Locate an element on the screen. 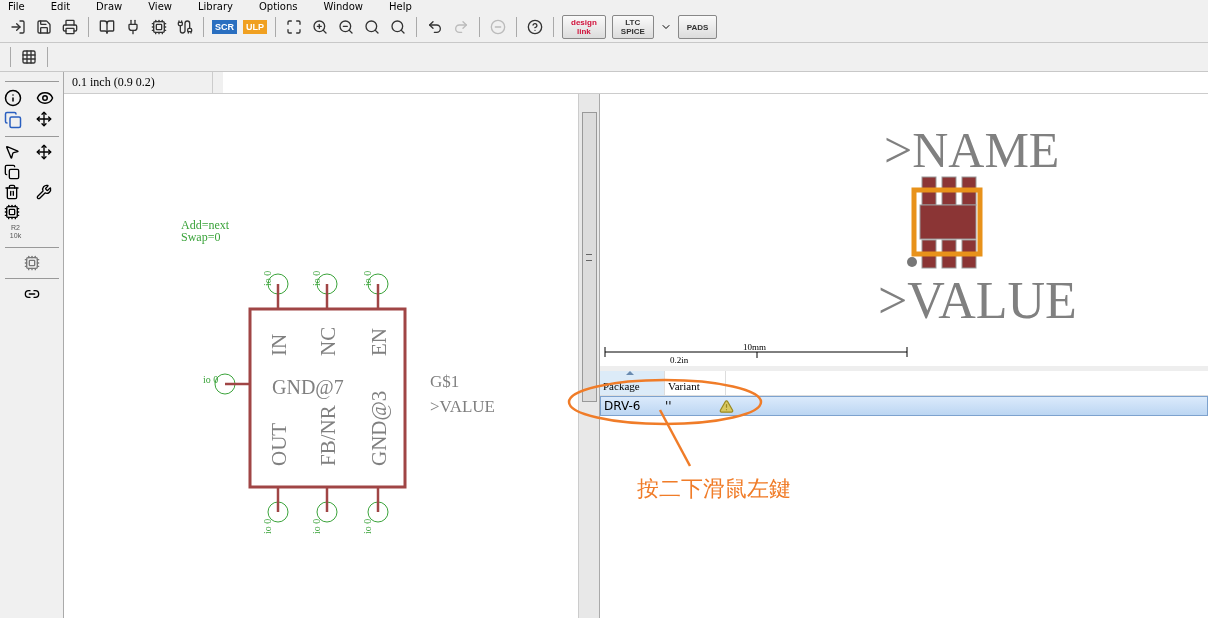  export-icon is located at coordinates (18, 27).